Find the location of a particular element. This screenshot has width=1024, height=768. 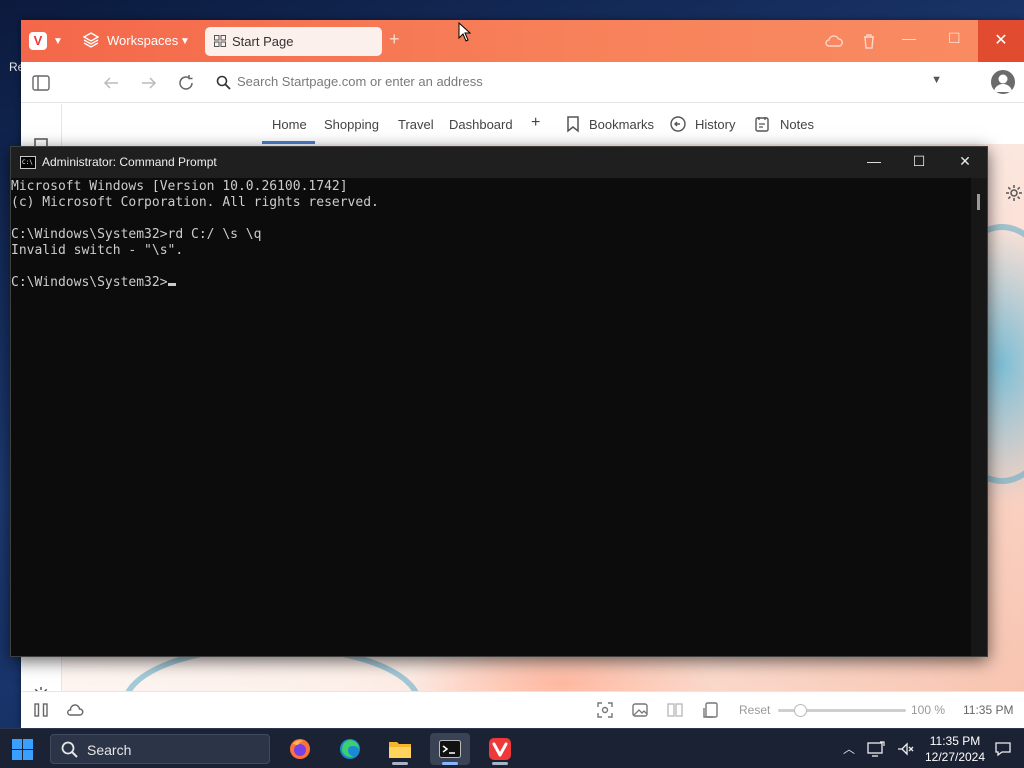

workspaces-button: Workspaces is located at coordinates (142, 40).